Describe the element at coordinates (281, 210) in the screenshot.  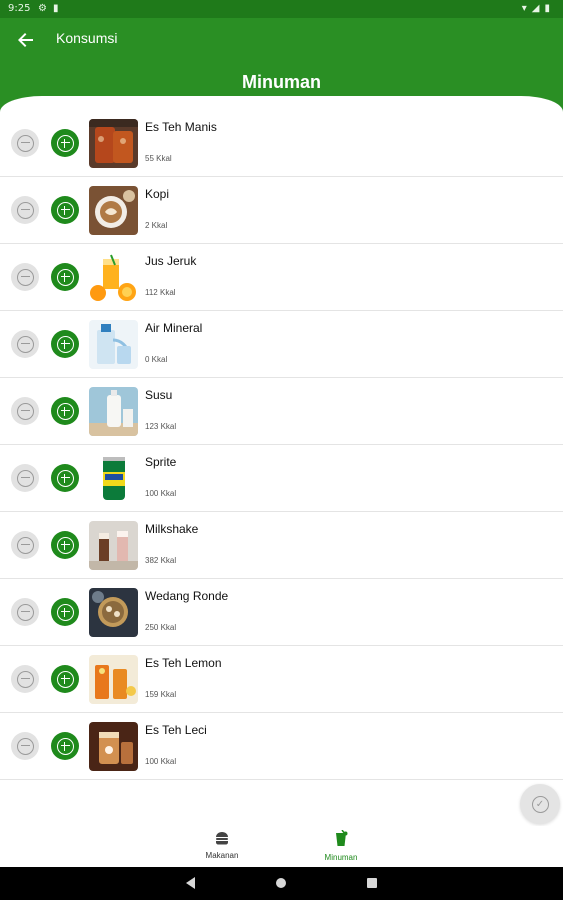
I see `list-item: Kopi 2 Kkal` at that location.